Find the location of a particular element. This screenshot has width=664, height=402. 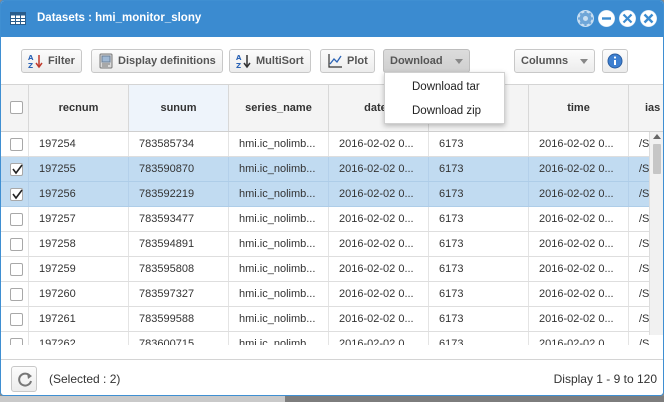

filter-button: A Z Filter is located at coordinates (51, 61).